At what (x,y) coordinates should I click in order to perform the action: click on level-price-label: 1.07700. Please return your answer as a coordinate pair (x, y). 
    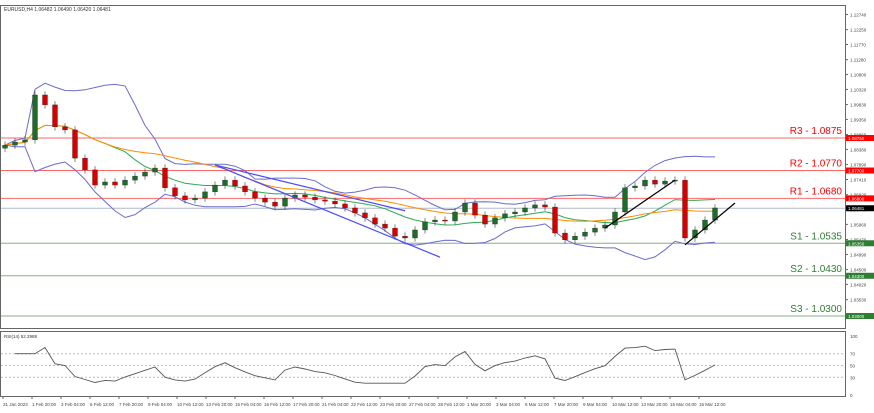
    Looking at the image, I should click on (856, 171).